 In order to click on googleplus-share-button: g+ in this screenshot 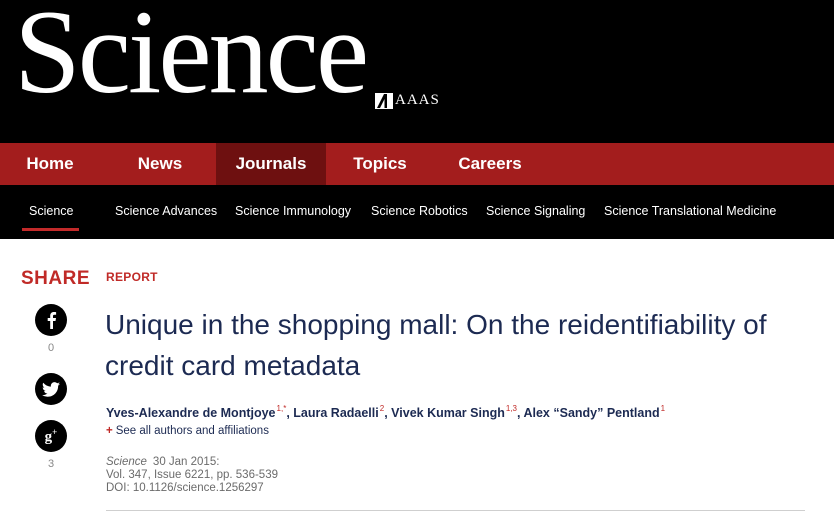, I will do `click(51, 436)`.